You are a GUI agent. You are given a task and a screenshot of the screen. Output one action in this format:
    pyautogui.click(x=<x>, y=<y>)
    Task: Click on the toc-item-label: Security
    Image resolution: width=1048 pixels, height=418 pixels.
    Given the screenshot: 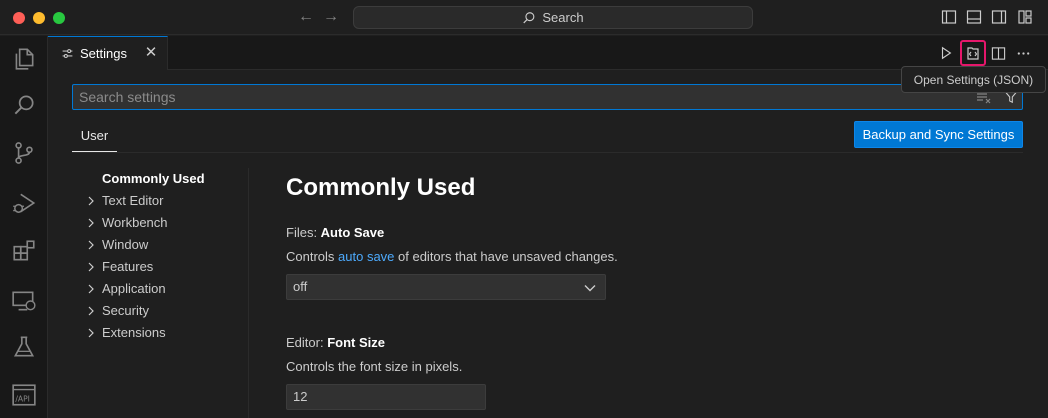 What is the action you would take?
    pyautogui.click(x=125, y=310)
    